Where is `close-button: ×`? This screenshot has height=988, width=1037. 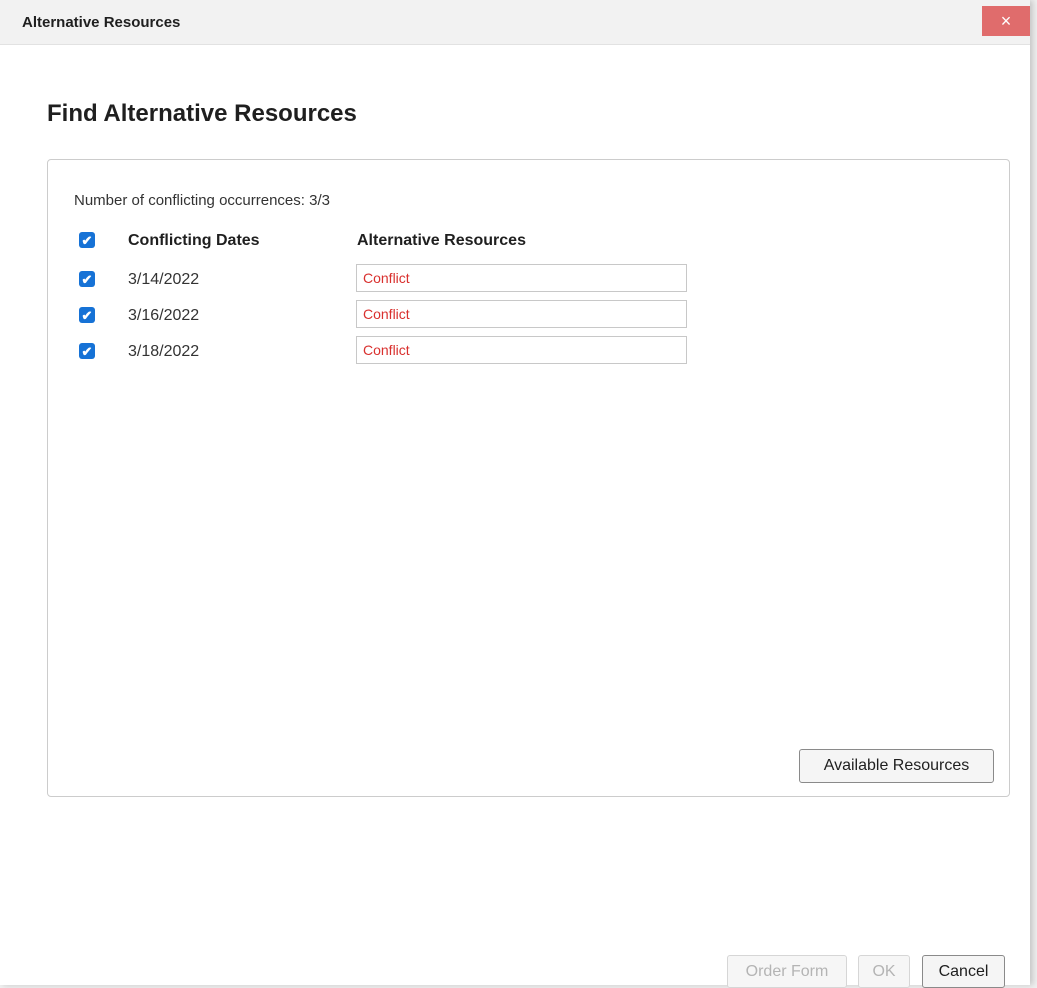
close-button: × is located at coordinates (1006, 21).